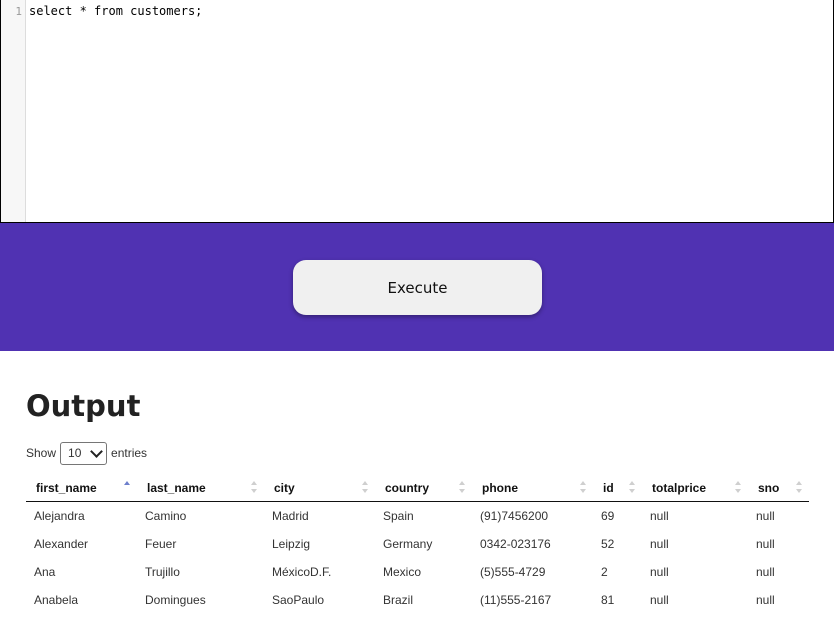 Image resolution: width=834 pixels, height=622 pixels. Describe the element at coordinates (162, 572) in the screenshot. I see `table-cell: Trujillo` at that location.